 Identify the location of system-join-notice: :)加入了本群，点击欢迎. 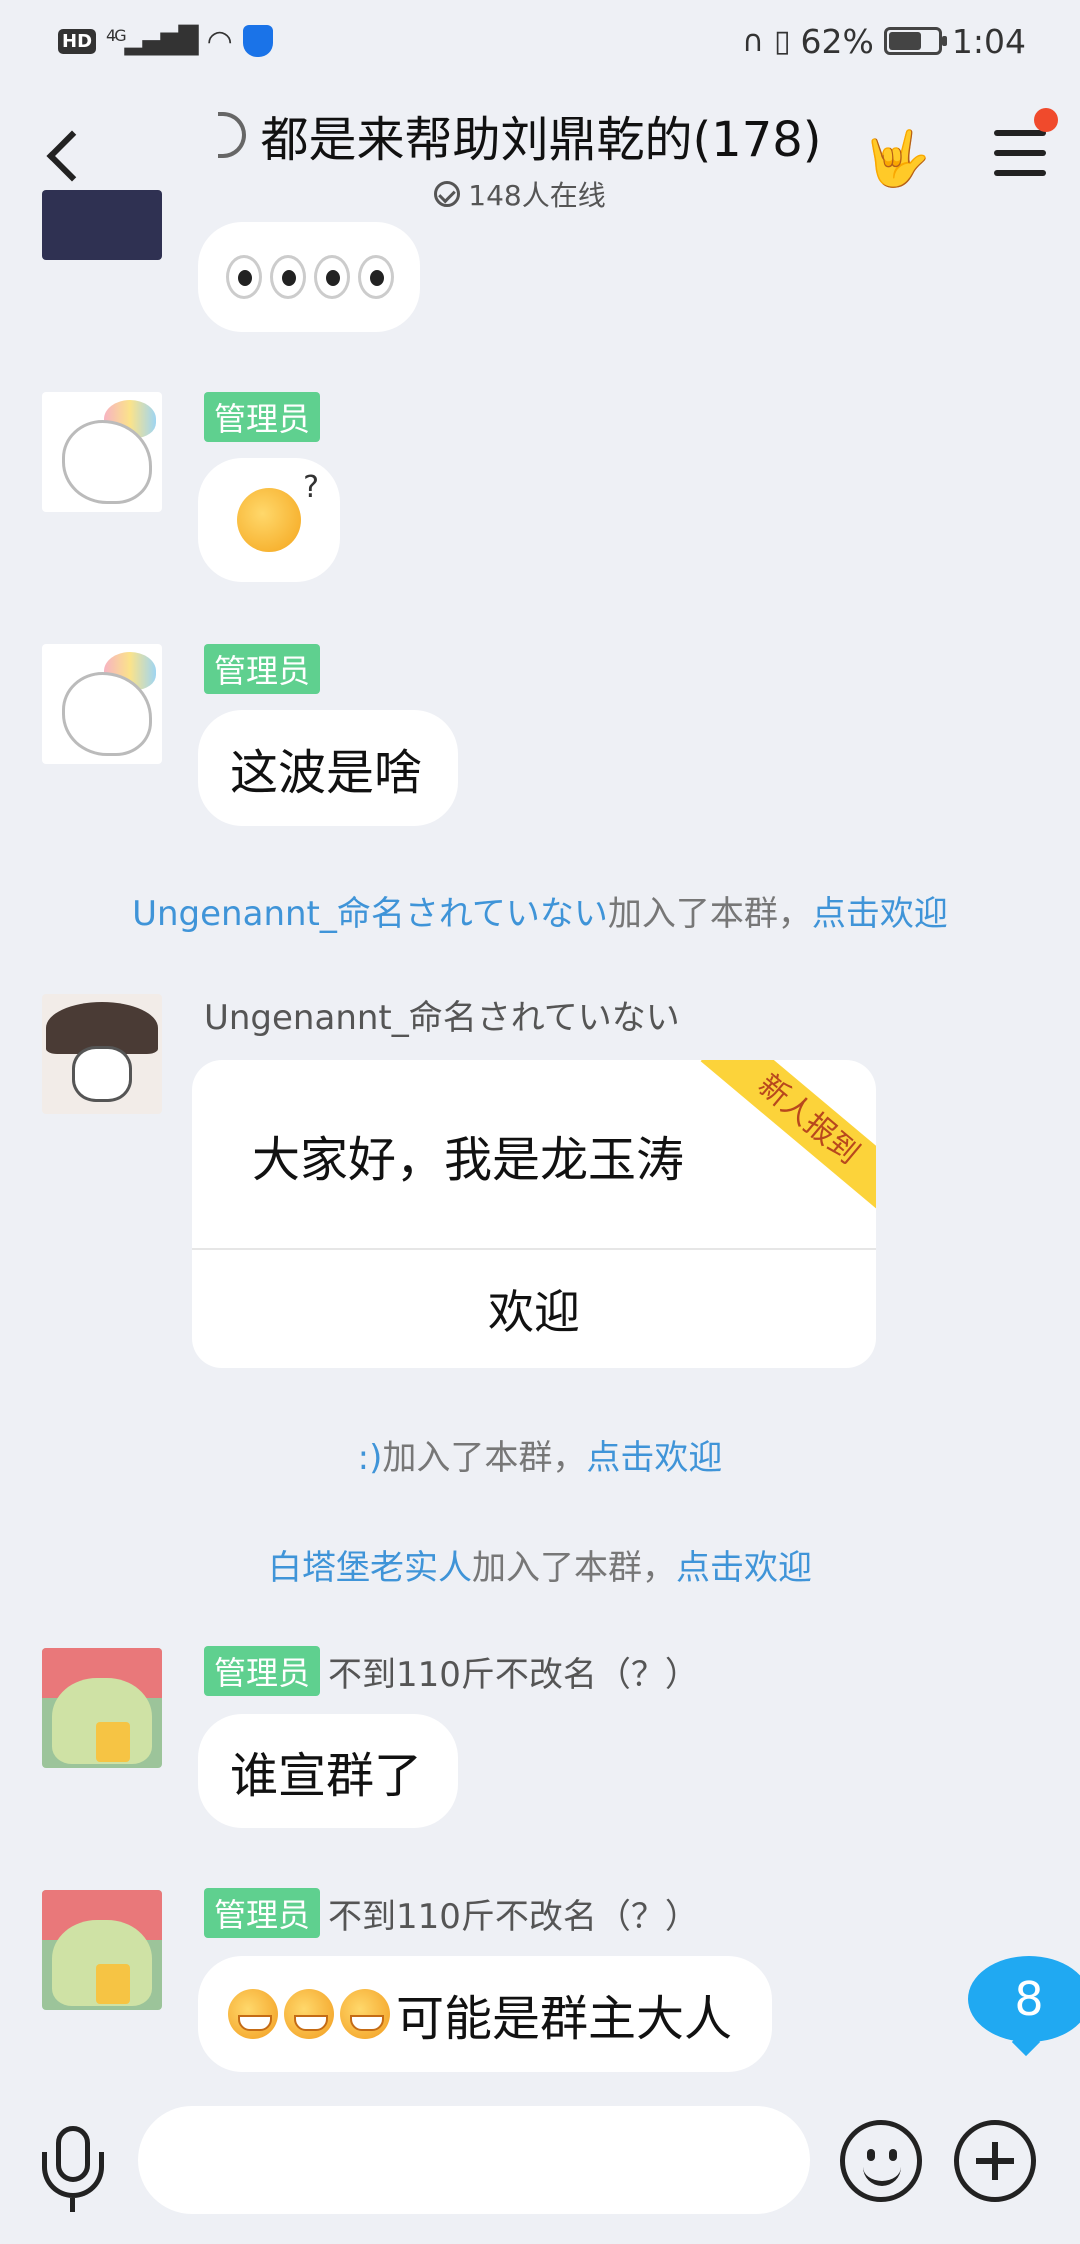
(540, 1454).